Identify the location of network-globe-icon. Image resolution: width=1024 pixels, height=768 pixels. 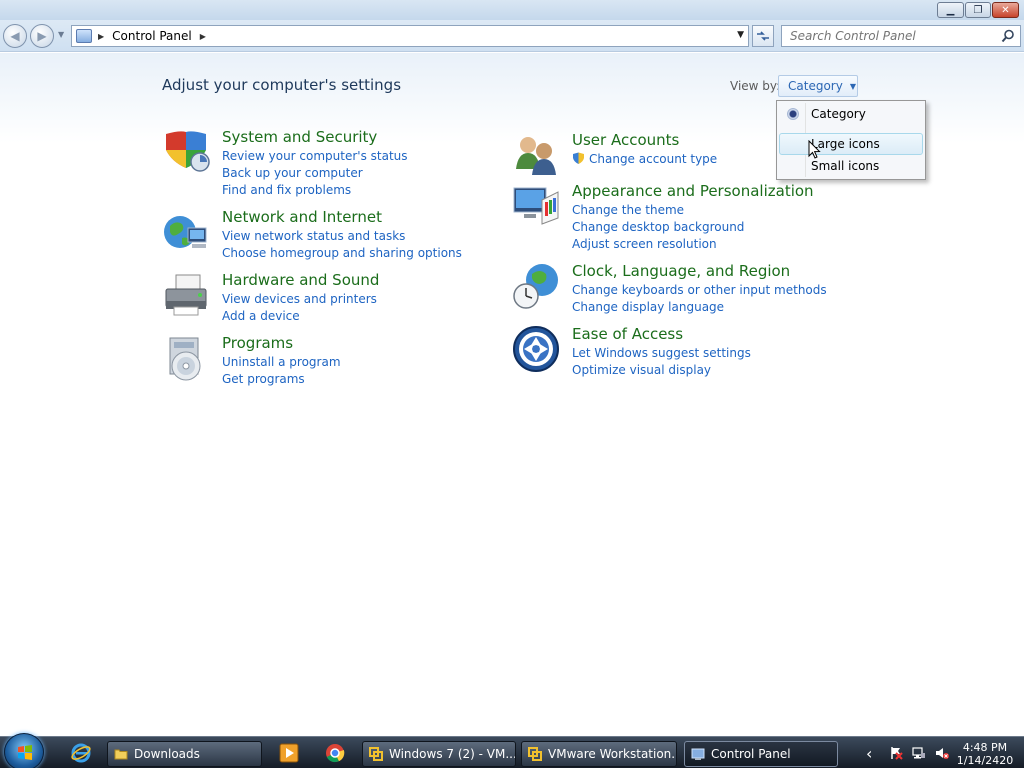
(186, 232).